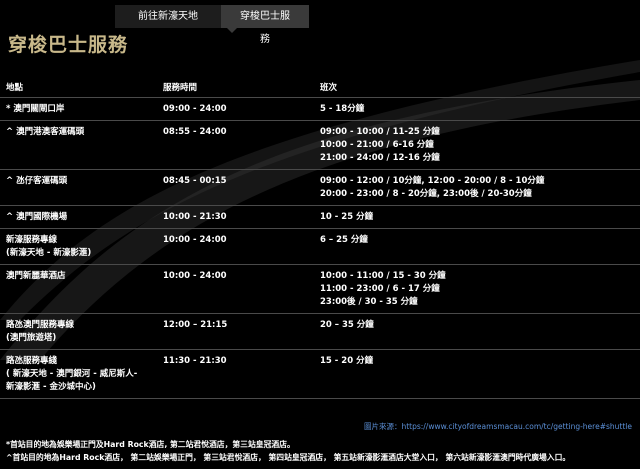 Image resolution: width=640 pixels, height=469 pixels. I want to click on location-cell: 澳門新麗華酒店, so click(78, 289).